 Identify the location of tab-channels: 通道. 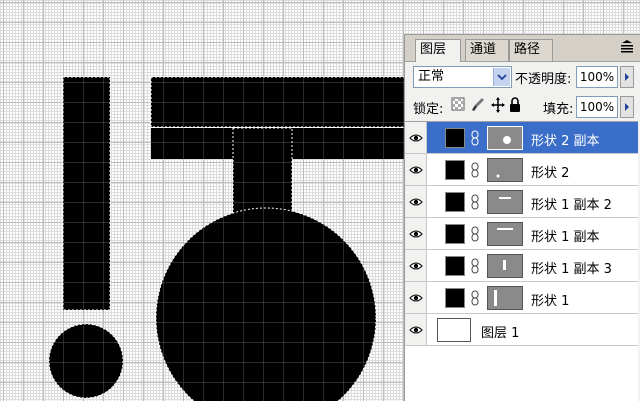
(487, 50).